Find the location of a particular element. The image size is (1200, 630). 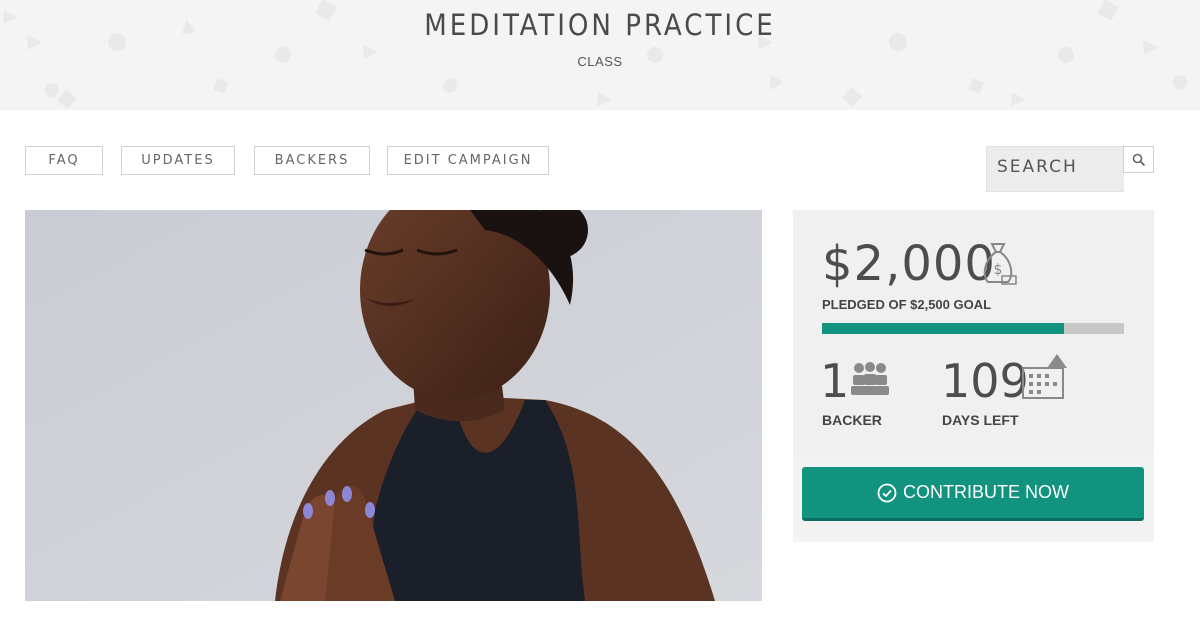

page-title: MEDITATION PRACTICE is located at coordinates (600, 25).